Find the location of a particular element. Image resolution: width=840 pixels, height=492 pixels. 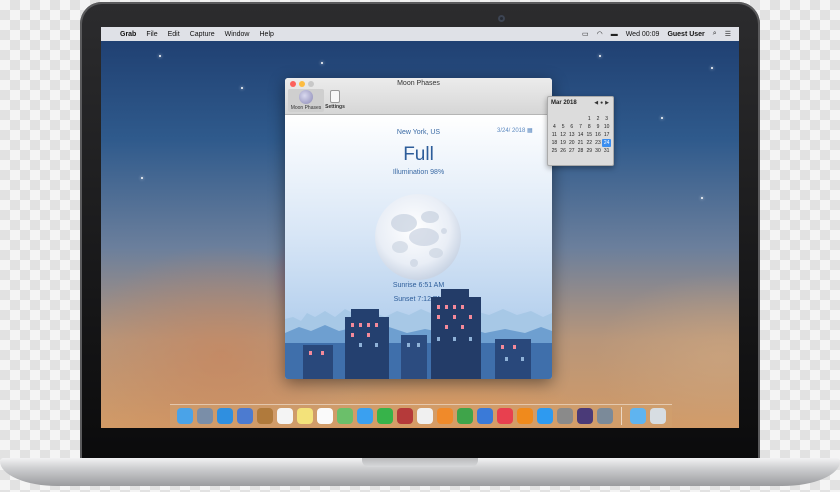

menu-capture: Capture is located at coordinates (202, 34).